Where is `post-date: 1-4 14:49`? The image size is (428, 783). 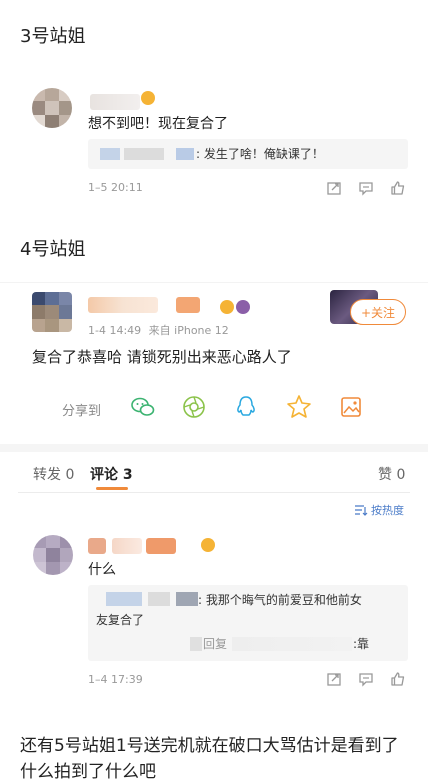 post-date: 1-4 14:49 is located at coordinates (115, 330).